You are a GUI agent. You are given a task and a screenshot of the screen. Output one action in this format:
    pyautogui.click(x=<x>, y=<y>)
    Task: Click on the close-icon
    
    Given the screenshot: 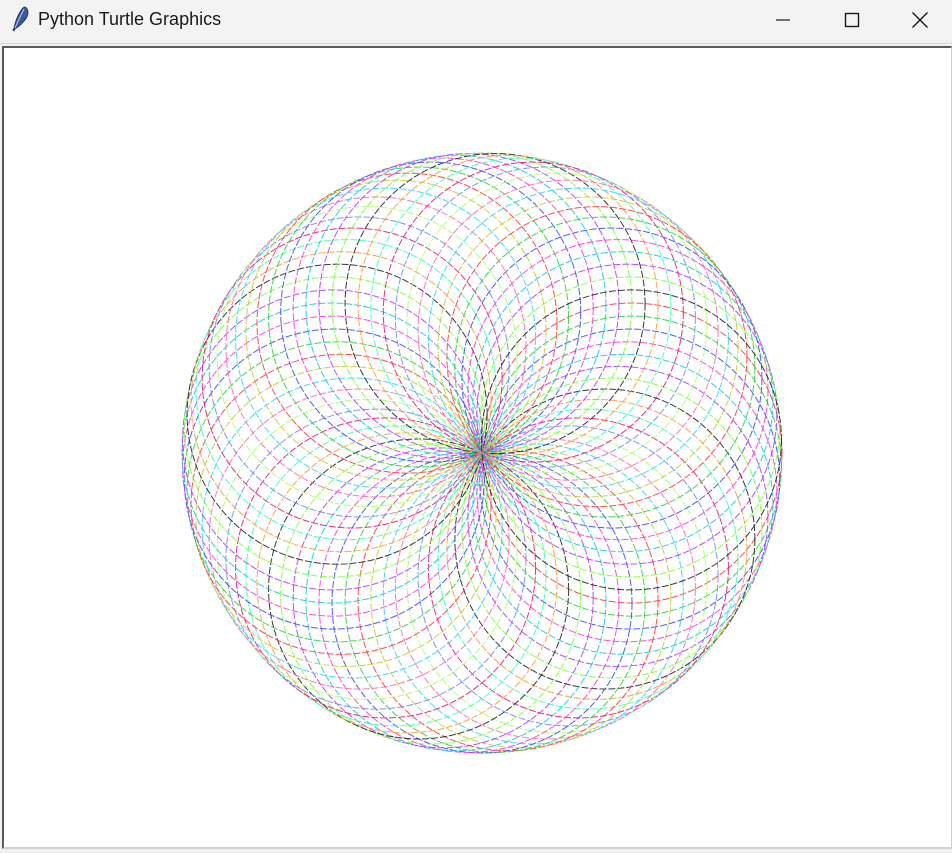 What is the action you would take?
    pyautogui.click(x=919, y=20)
    